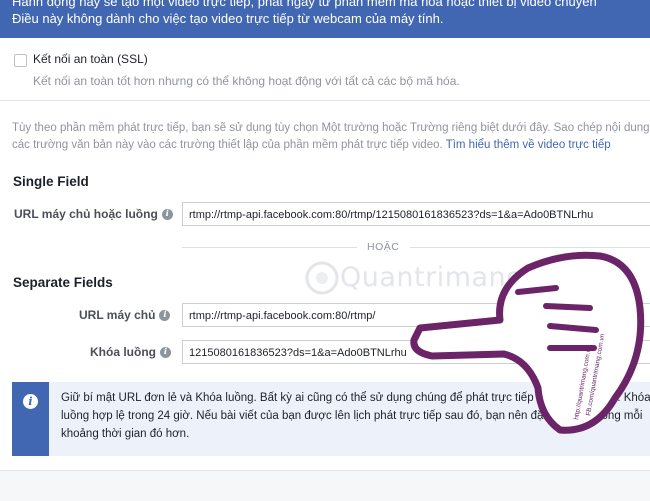 Image resolution: width=650 pixels, height=501 pixels. Describe the element at coordinates (528, 145) in the screenshot. I see `learn-more-link: Tìm hiểu thêm về video trực tiếp` at that location.